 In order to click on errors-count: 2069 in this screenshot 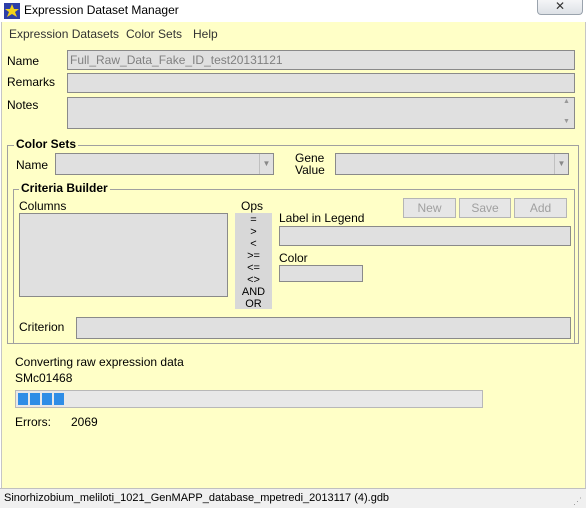, I will do `click(84, 422)`.